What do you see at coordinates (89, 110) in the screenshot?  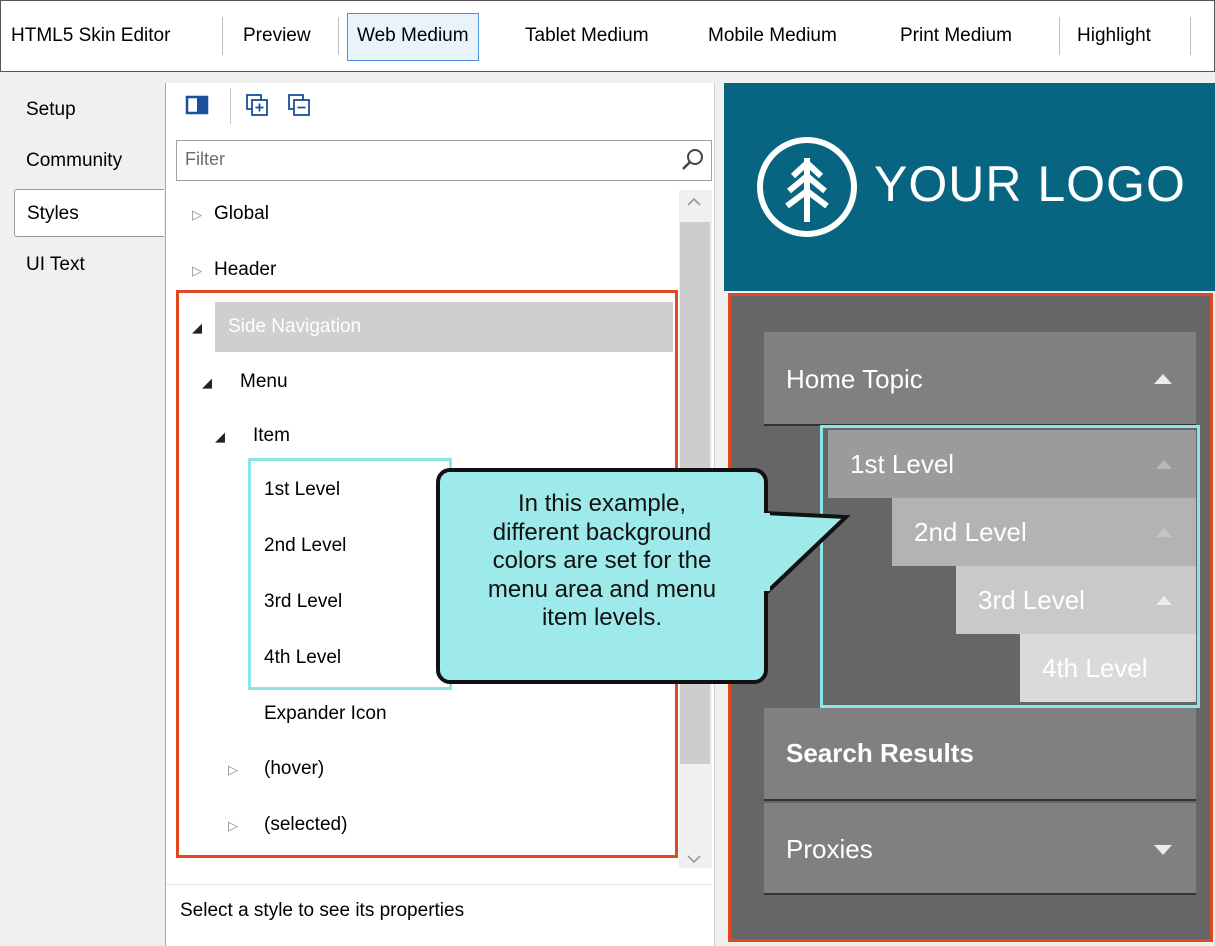 I see `tab-setup: Setup` at bounding box center [89, 110].